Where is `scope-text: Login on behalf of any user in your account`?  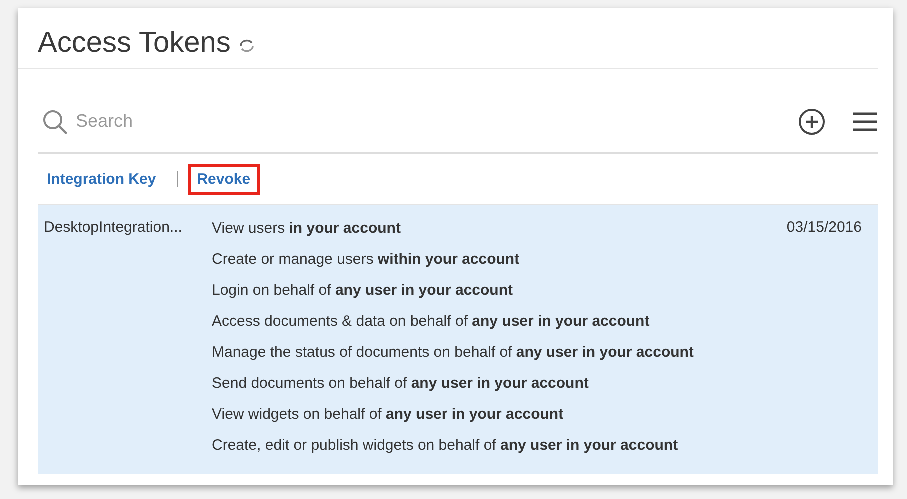 scope-text: Login on behalf of any user in your account is located at coordinates (363, 291).